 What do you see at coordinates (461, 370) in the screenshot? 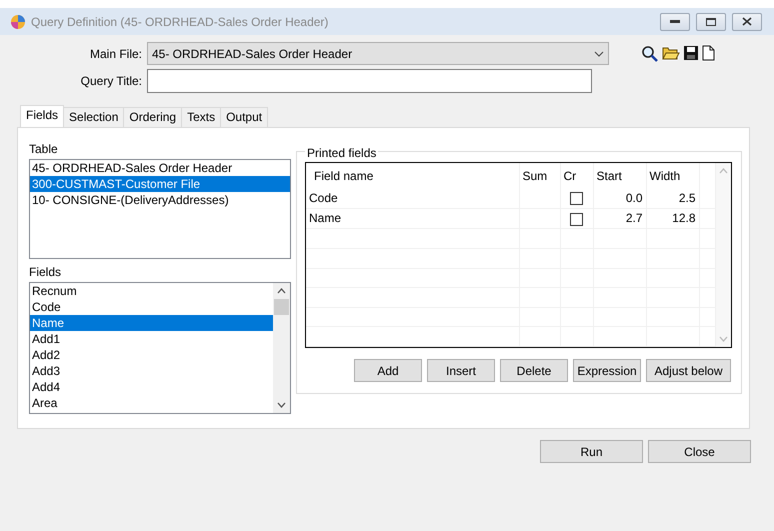
I see `action-button: Insert` at bounding box center [461, 370].